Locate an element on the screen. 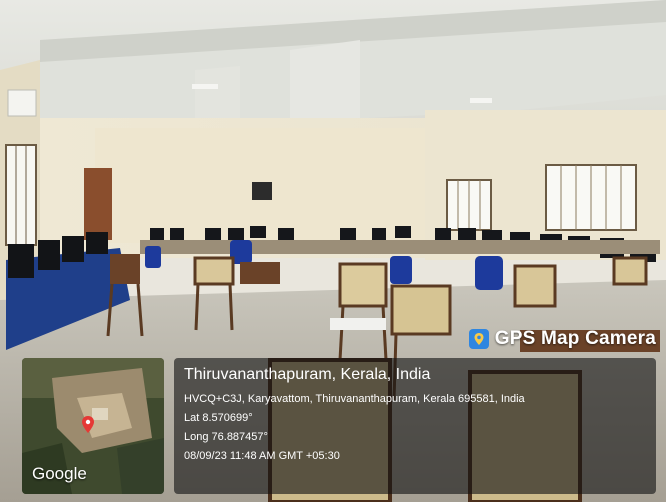 The image size is (666, 502). map-pin-icon is located at coordinates (478, 339).